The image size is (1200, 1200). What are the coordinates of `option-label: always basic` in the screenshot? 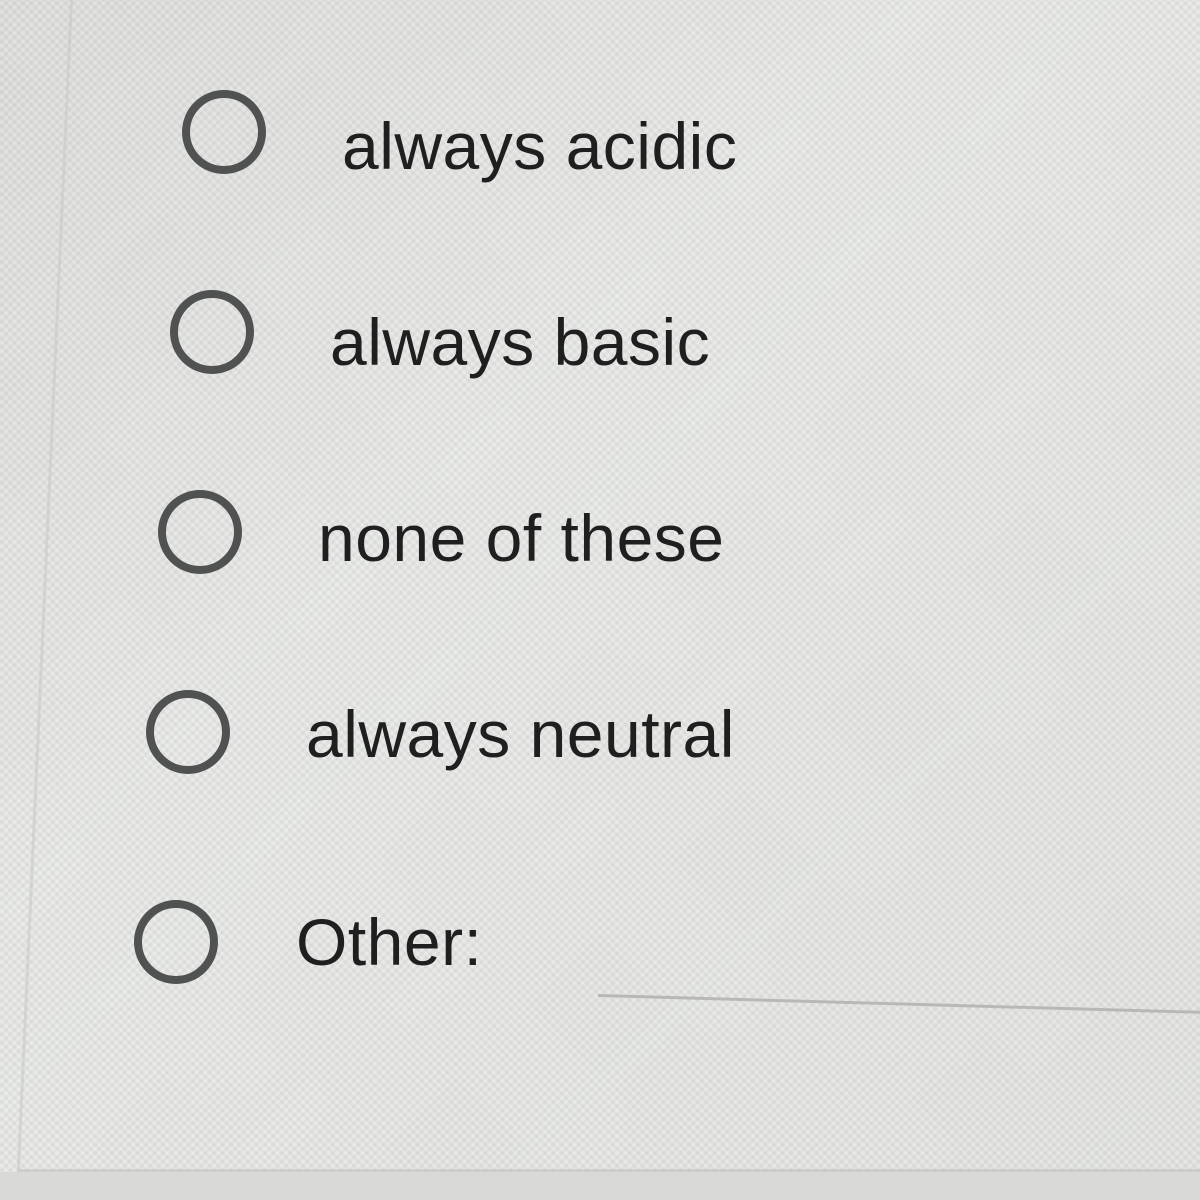 It's located at (520, 342).